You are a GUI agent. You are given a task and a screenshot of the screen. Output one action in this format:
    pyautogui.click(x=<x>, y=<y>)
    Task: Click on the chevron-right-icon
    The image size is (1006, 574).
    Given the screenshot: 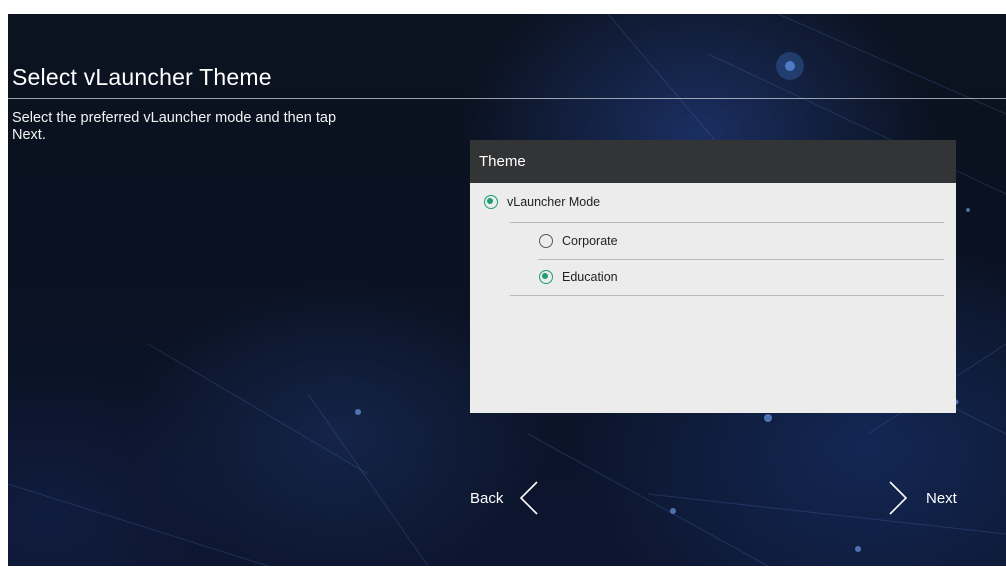 What is the action you would take?
    pyautogui.click(x=898, y=498)
    